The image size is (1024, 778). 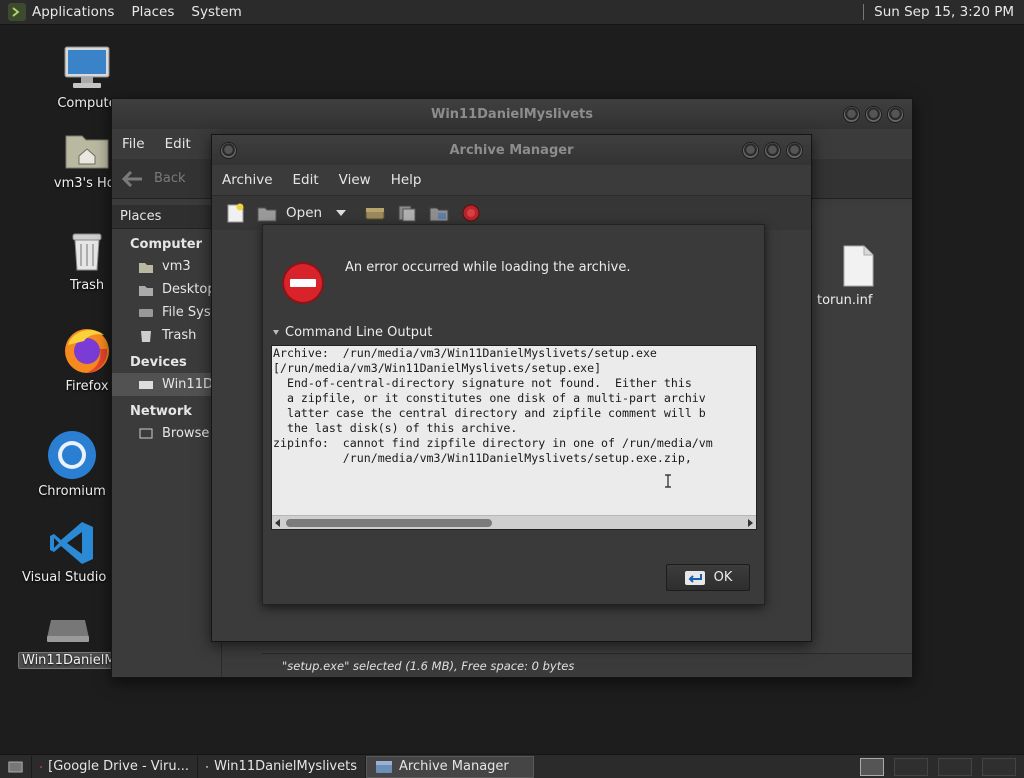 I want to click on expander-arrow-icon, so click(x=276, y=332).